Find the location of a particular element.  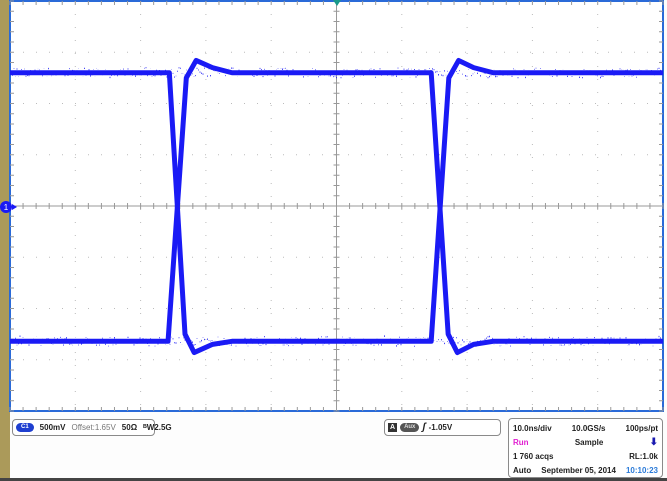

rising-edge-icon: ʃ is located at coordinates (423, 427).